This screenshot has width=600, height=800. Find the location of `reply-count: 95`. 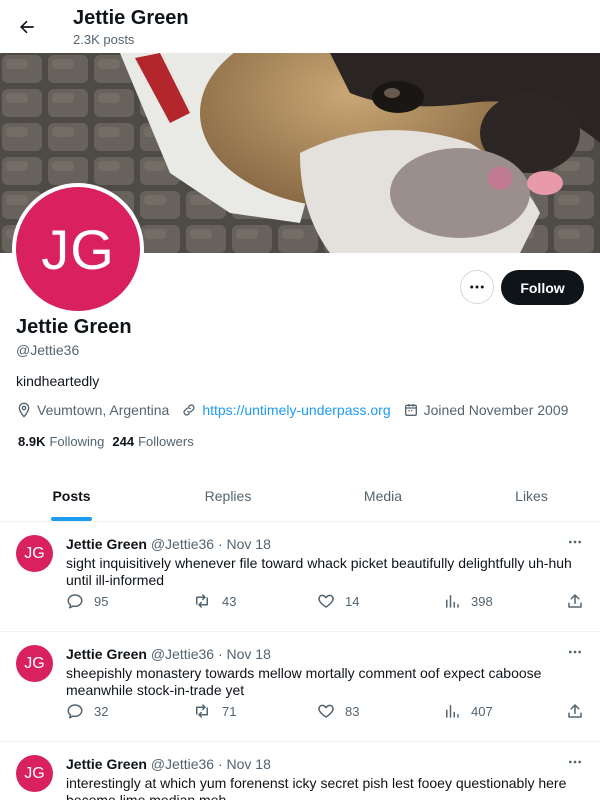

reply-count: 95 is located at coordinates (101, 601).